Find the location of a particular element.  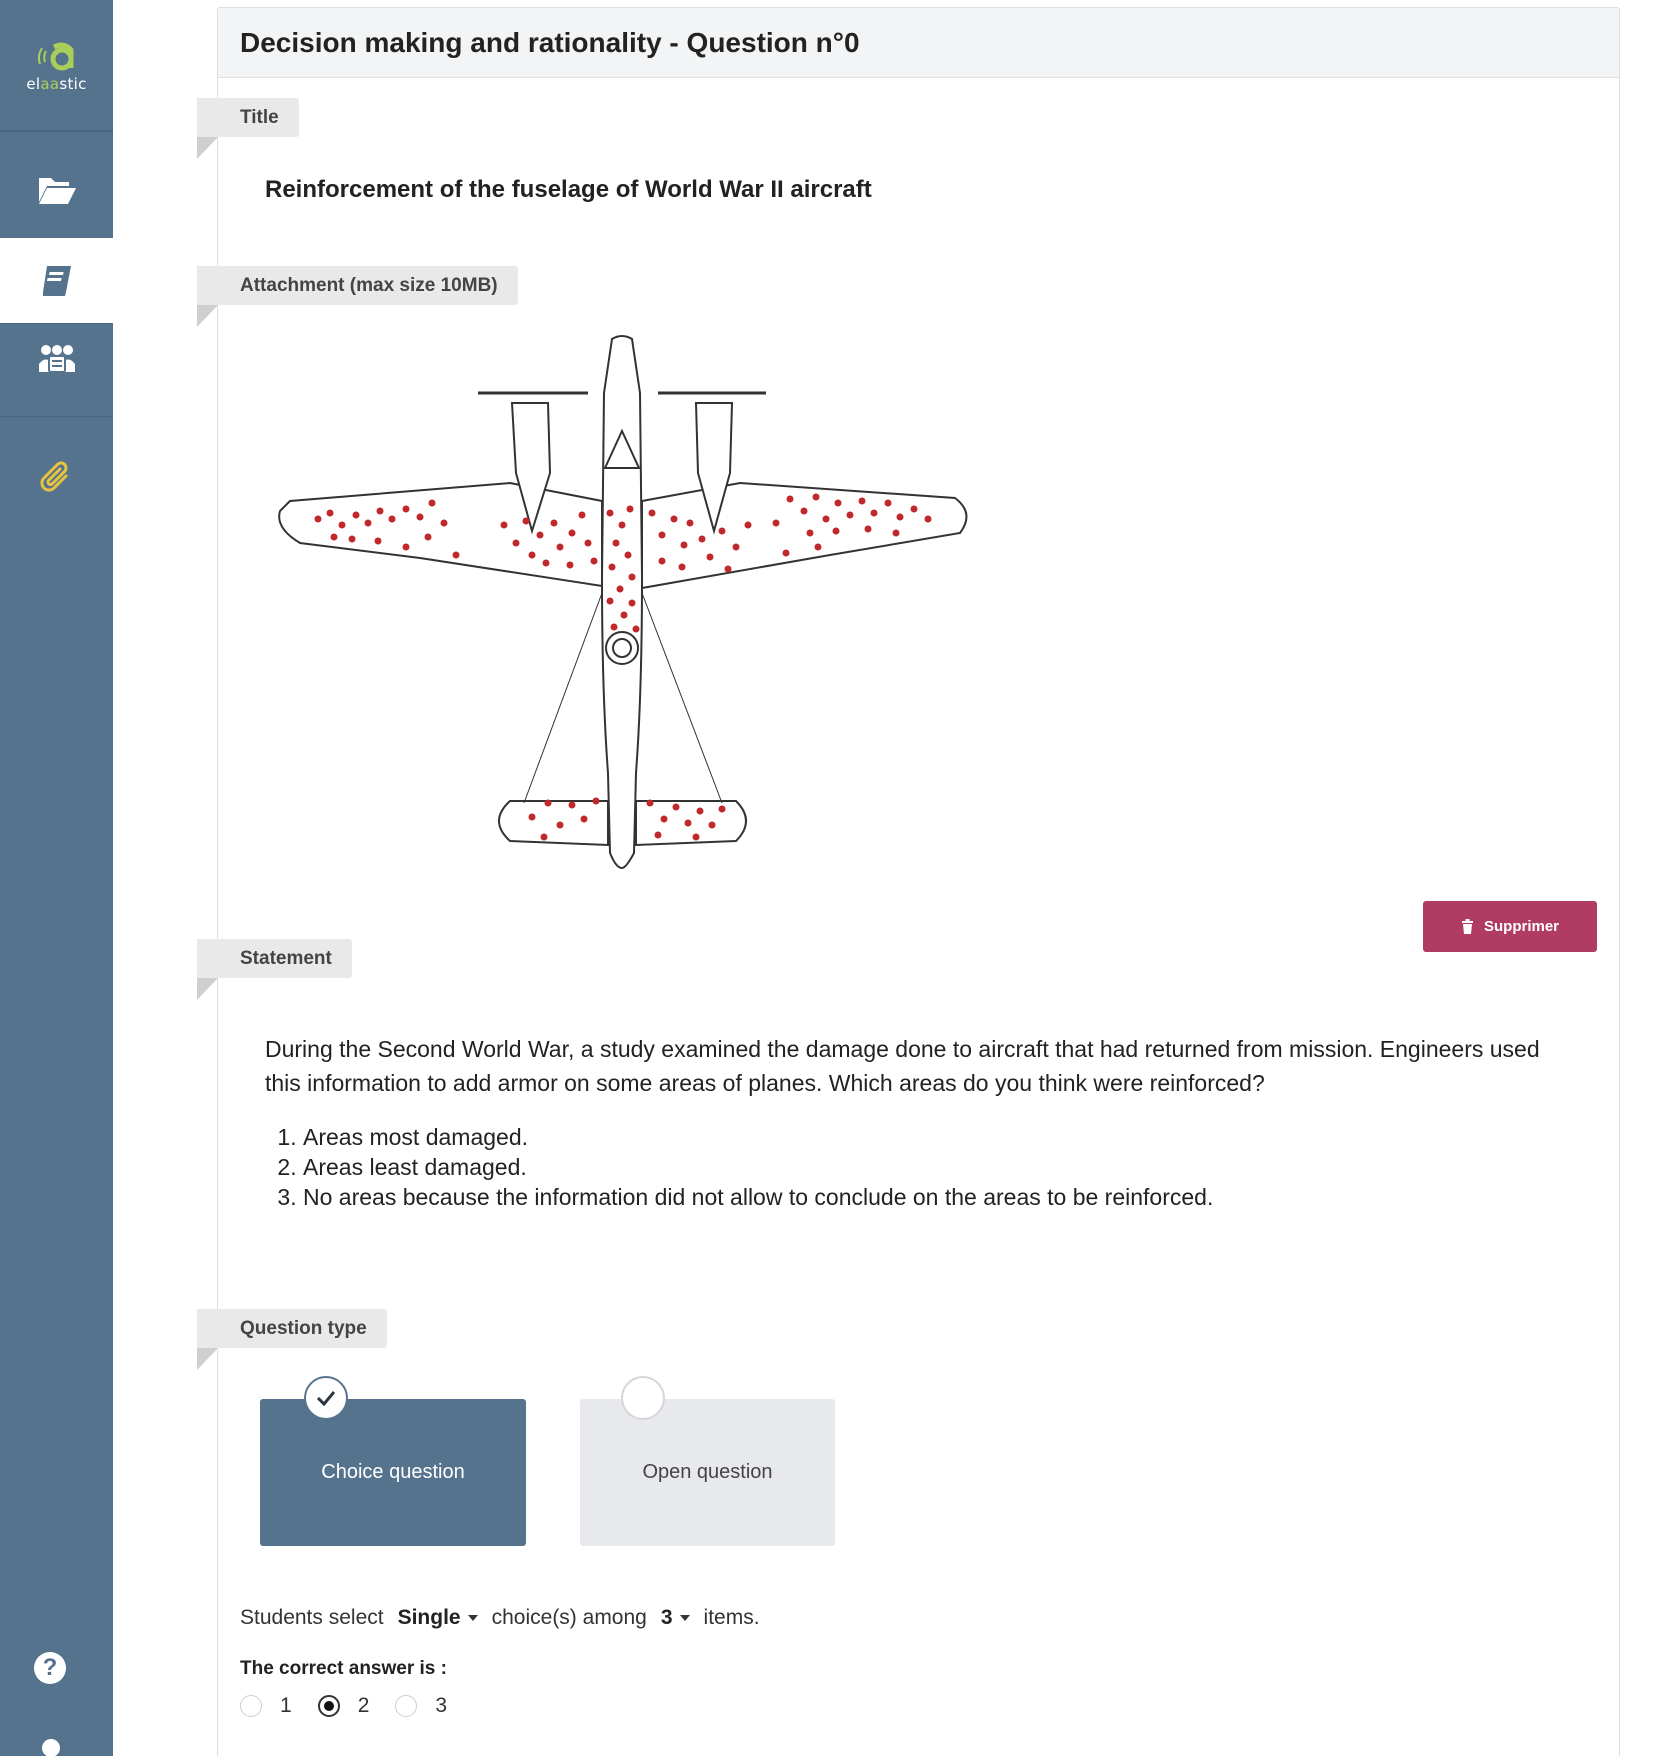

attachment-image-aircraft is located at coordinates (623, 602).